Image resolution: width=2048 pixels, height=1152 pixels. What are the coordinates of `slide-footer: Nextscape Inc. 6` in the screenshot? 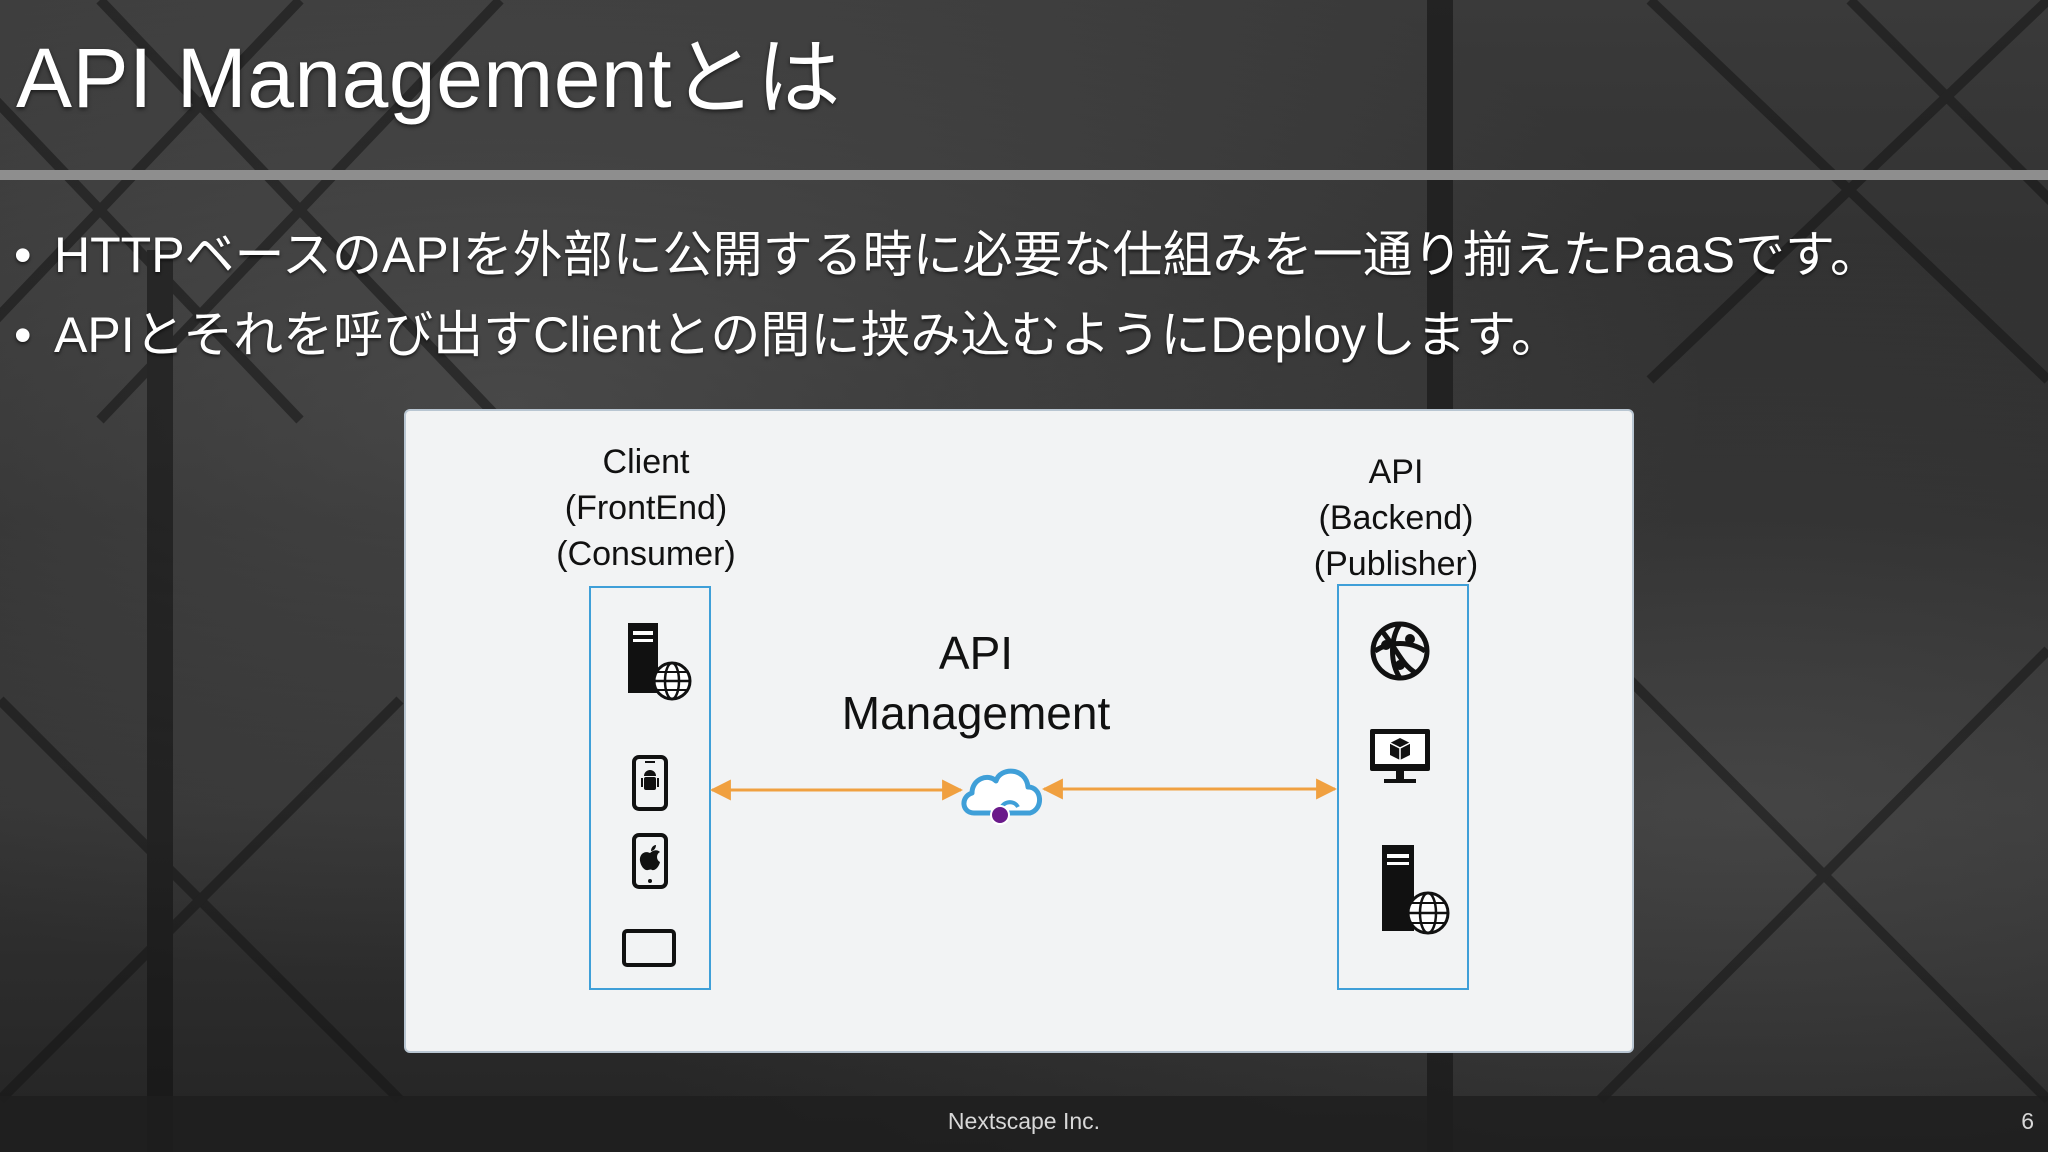 It's located at (1024, 1124).